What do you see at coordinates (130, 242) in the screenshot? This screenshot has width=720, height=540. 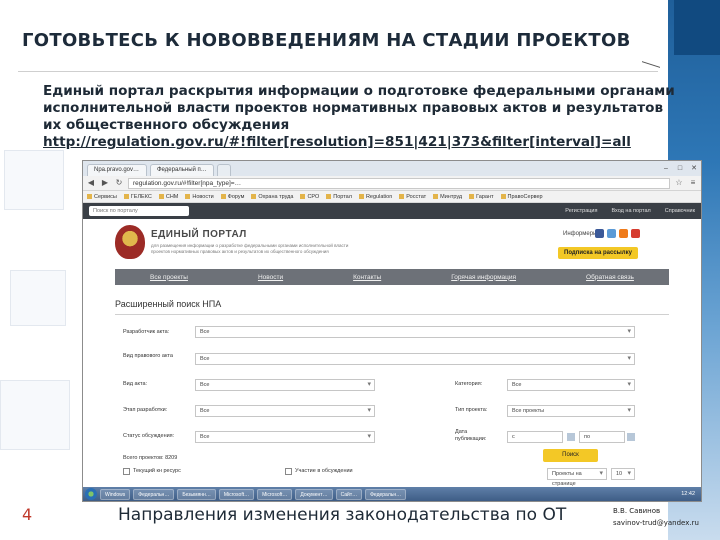 I see `coat-of-arms-logo` at bounding box center [130, 242].